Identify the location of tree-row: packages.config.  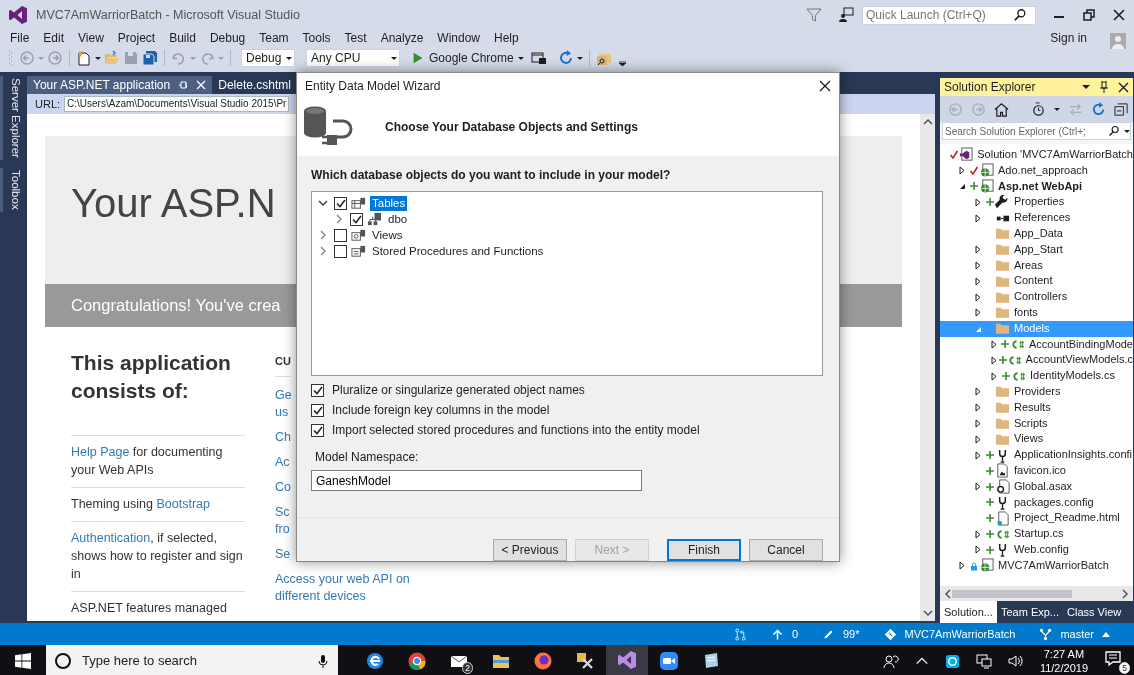
(1036, 502).